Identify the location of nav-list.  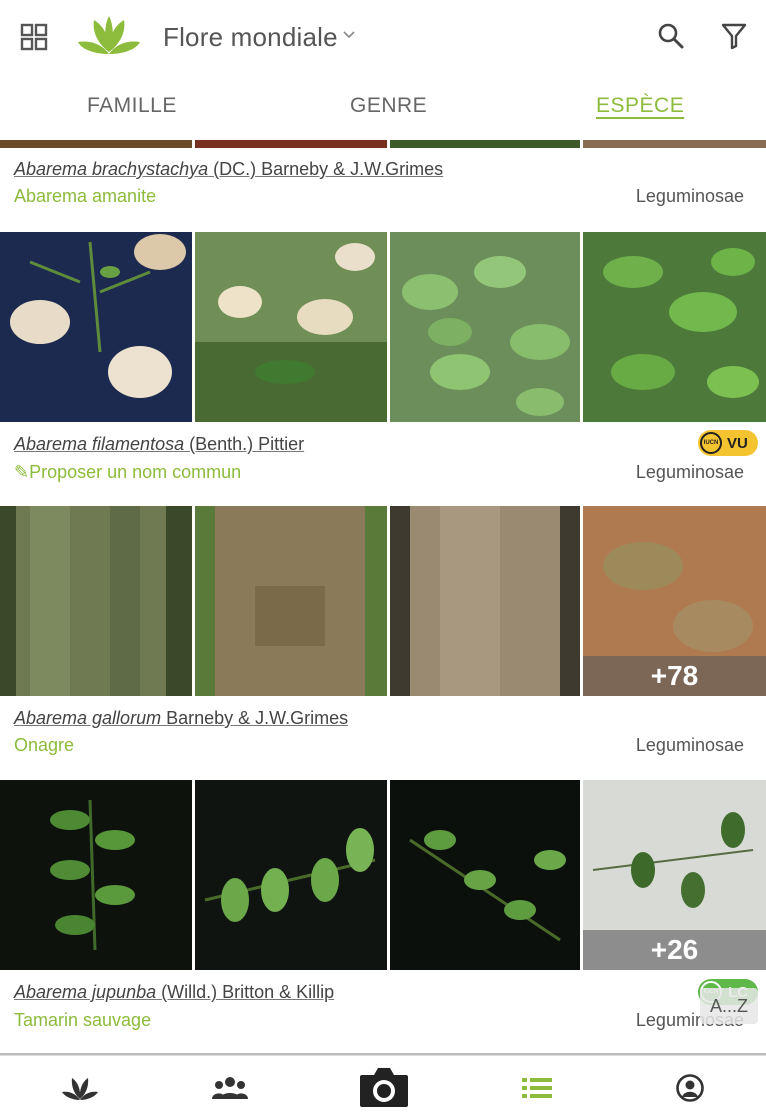
(537, 1088).